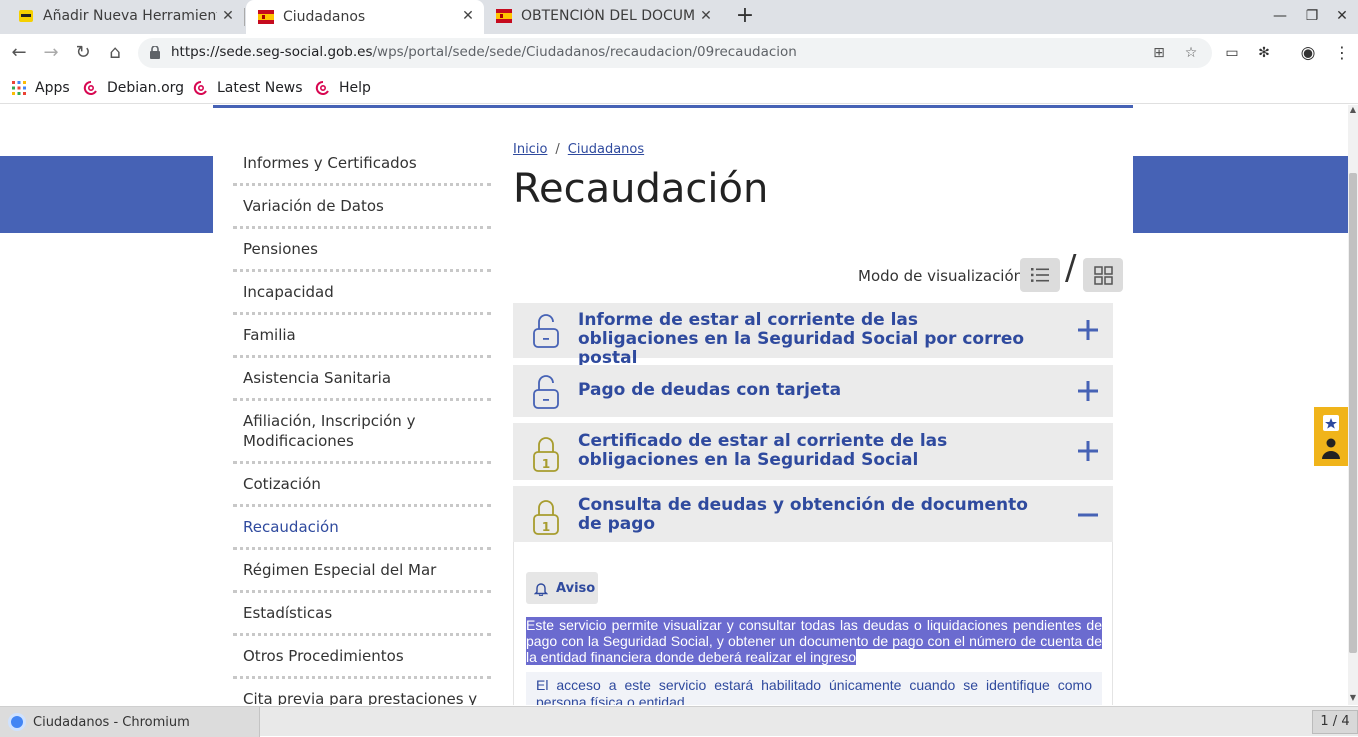 This screenshot has width=1358, height=737. Describe the element at coordinates (260, 88) in the screenshot. I see `bookmark-label: Latest News` at that location.